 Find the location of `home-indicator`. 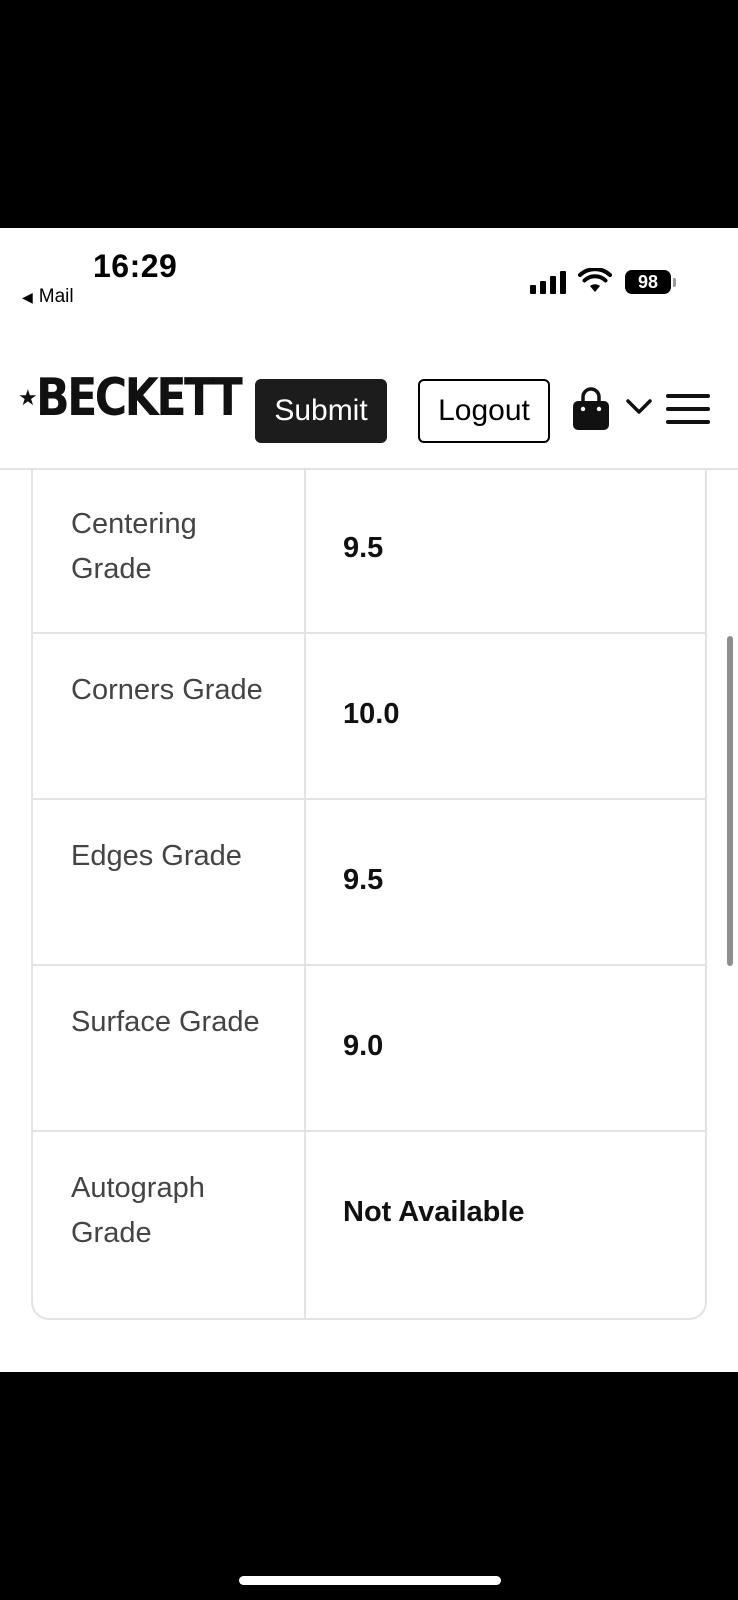

home-indicator is located at coordinates (370, 1580).